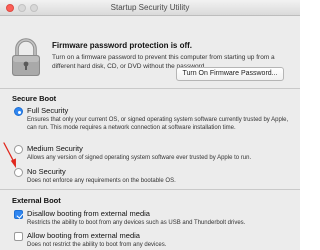 Image resolution: width=320 pixels, height=250 pixels. I want to click on red-arrow-annotation-icon, so click(9, 155).